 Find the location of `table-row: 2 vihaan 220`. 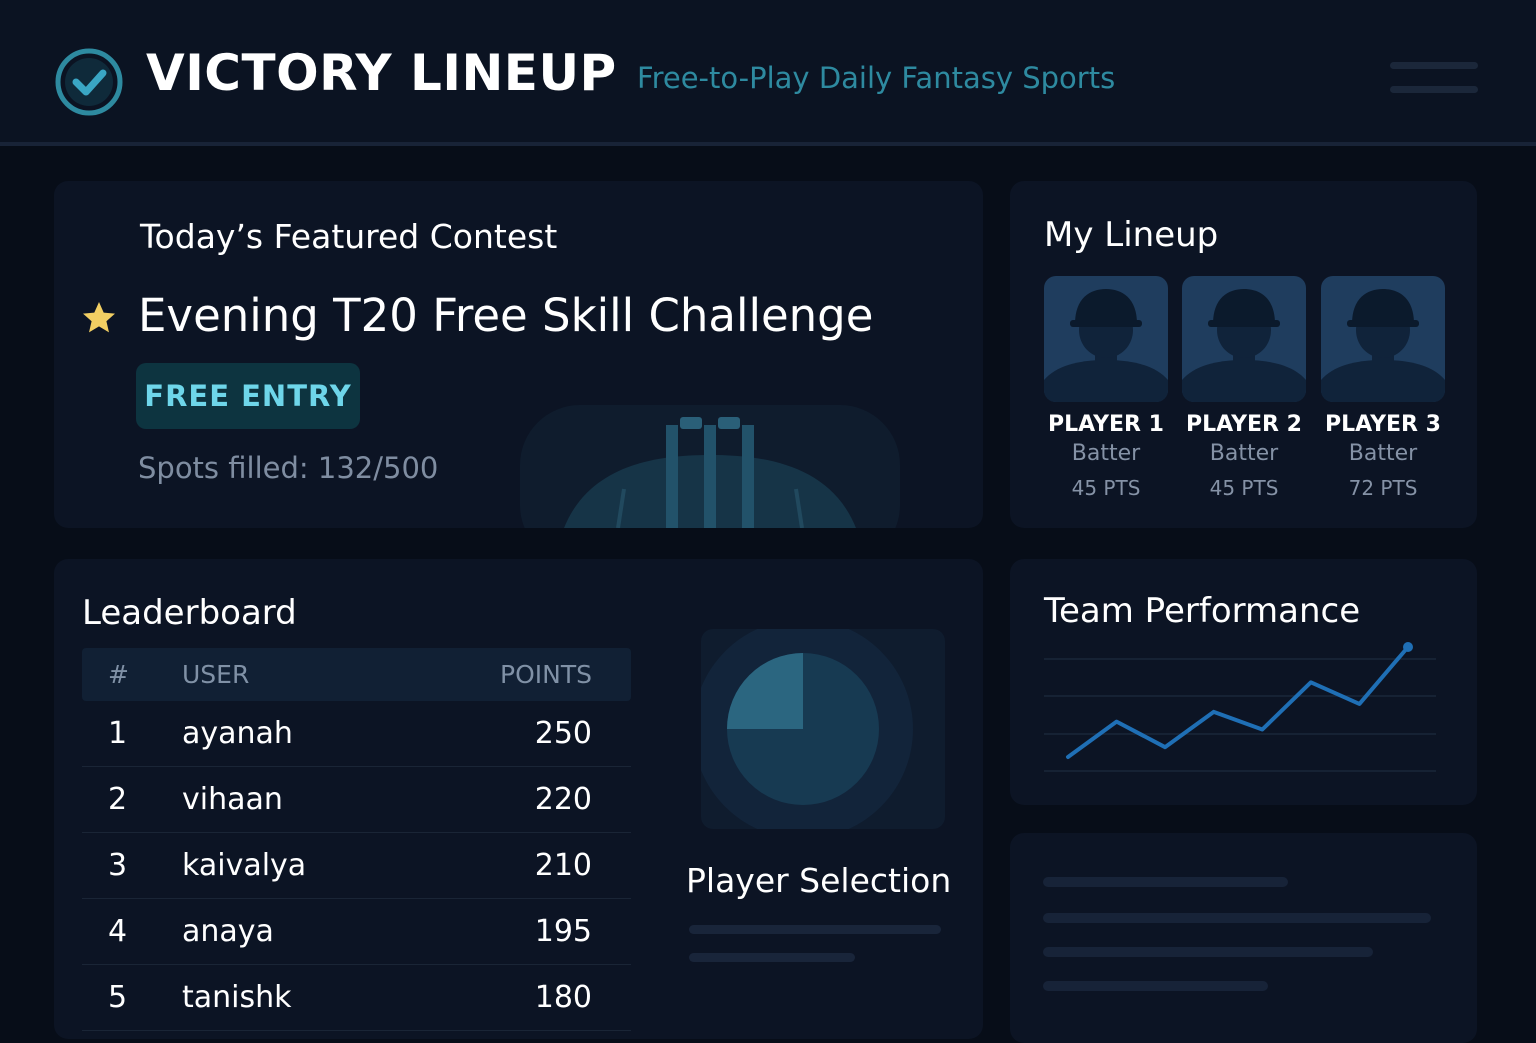

table-row: 2 vihaan 220 is located at coordinates (356, 800).